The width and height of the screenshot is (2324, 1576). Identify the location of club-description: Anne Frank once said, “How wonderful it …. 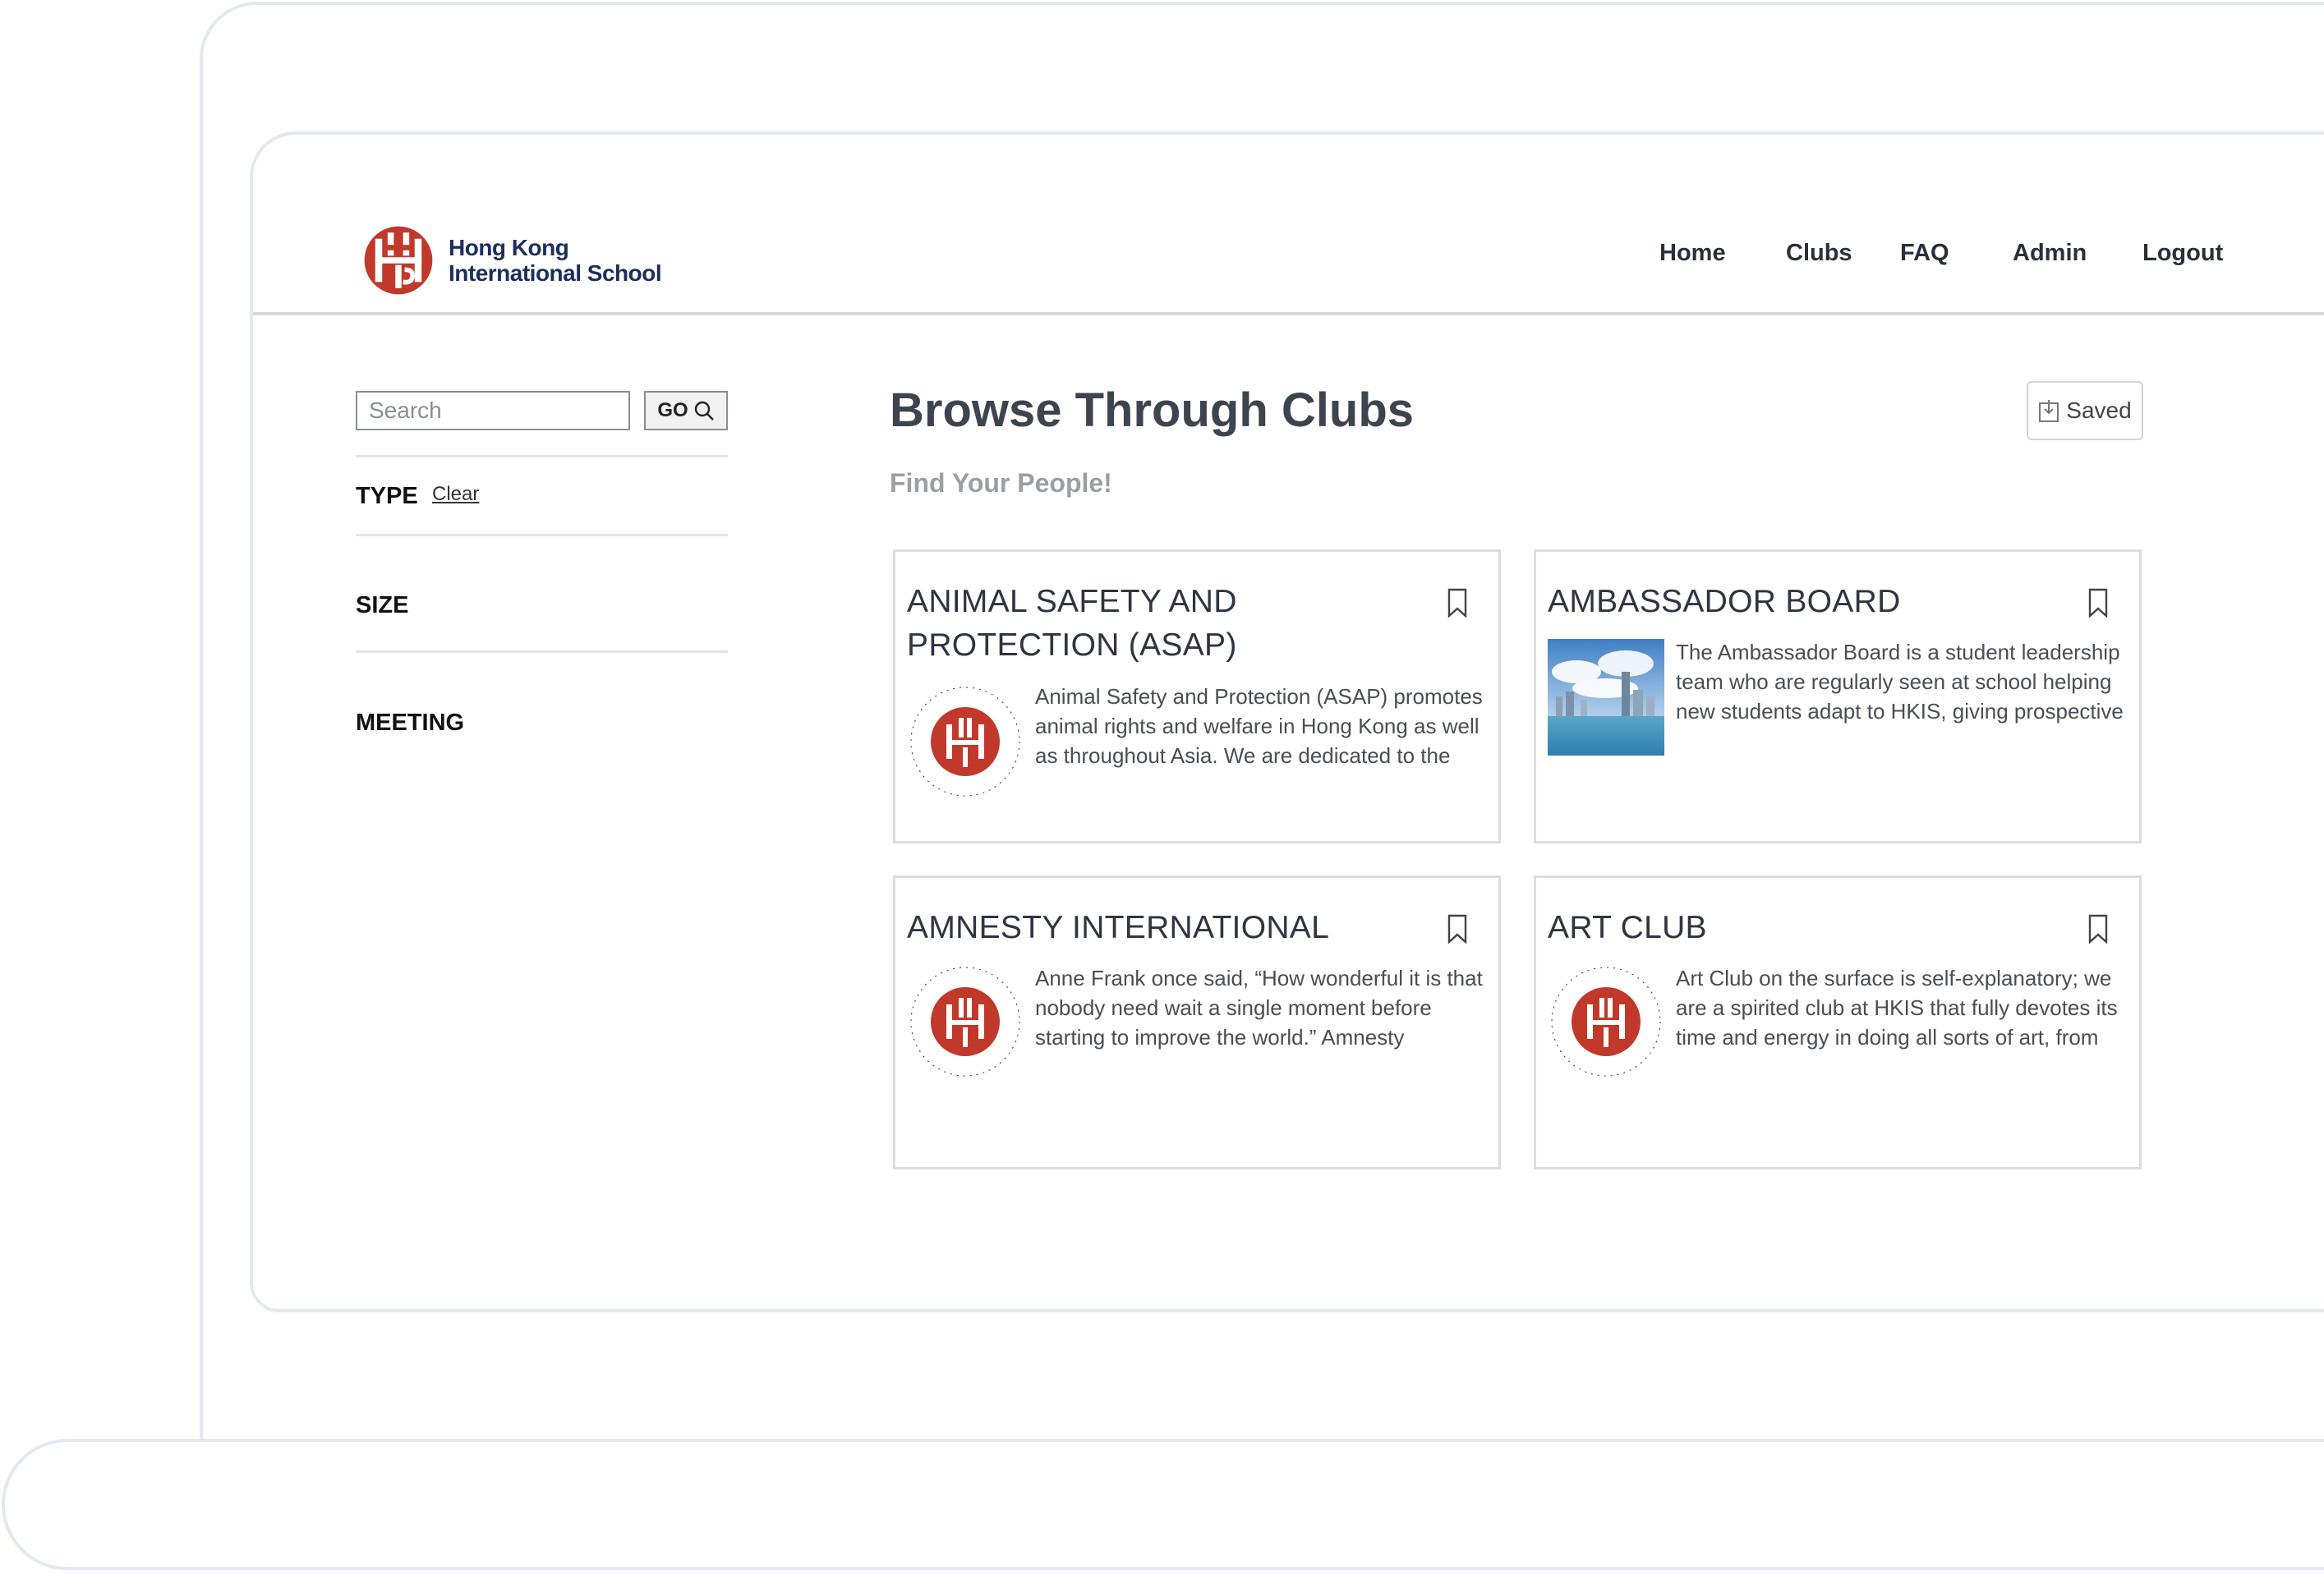
(1259, 1013).